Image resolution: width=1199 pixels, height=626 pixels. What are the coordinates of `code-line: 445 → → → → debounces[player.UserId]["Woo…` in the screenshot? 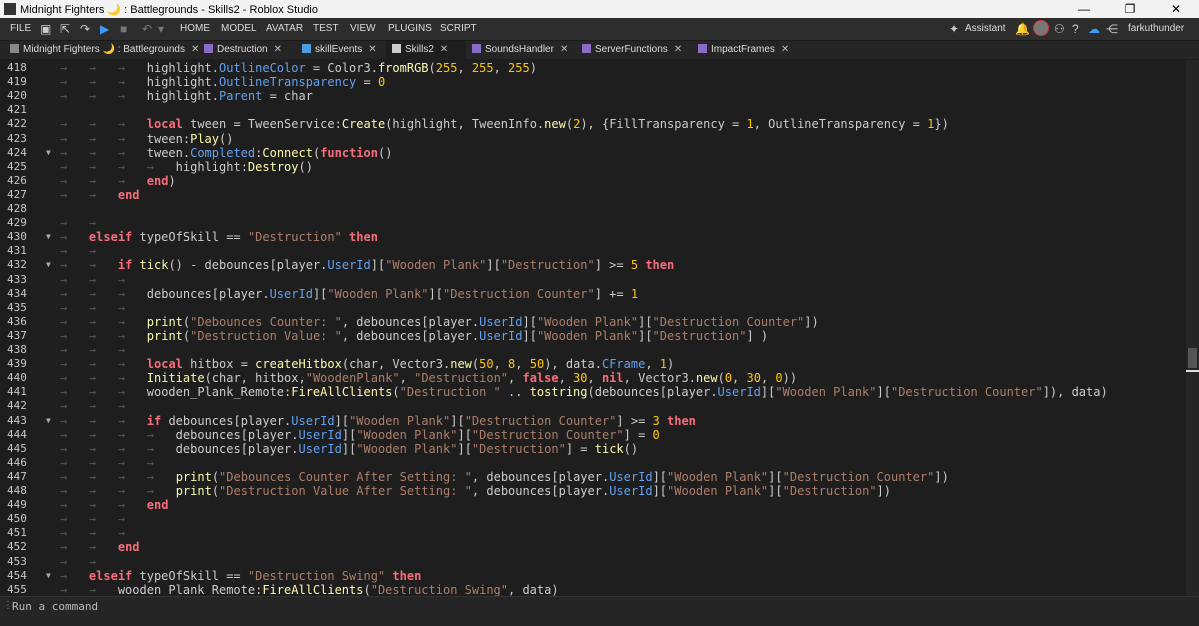 It's located at (593, 449).